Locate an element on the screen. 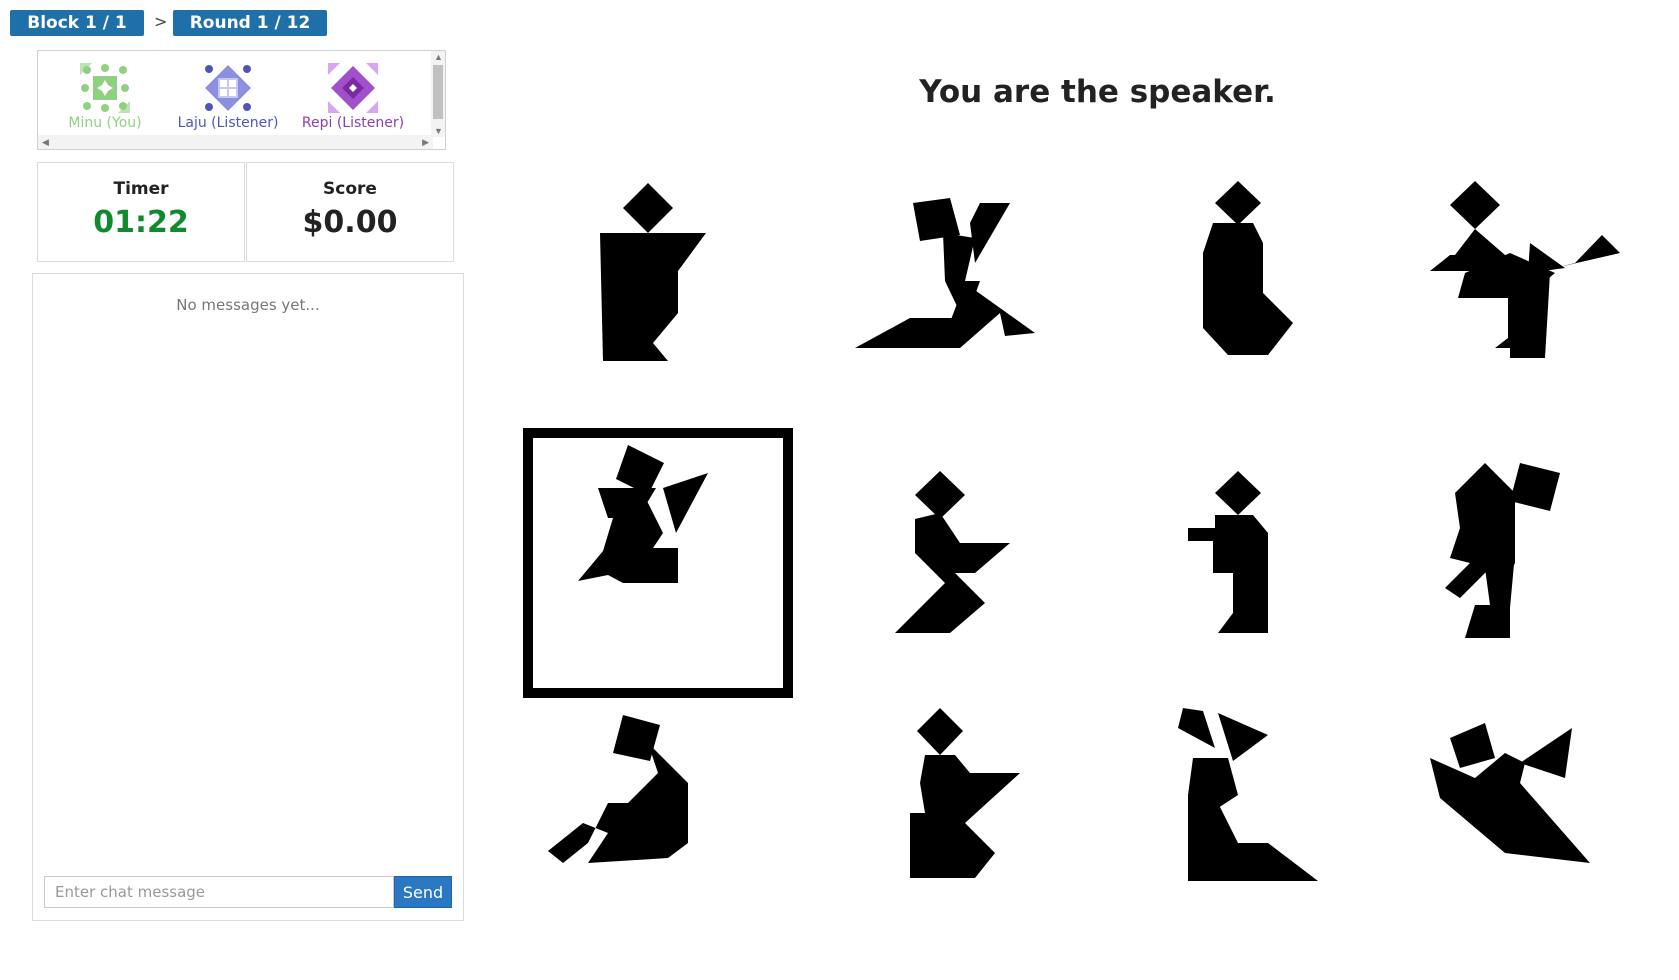 Image resolution: width=1679 pixels, height=980 pixels. scroll-down-icon: ▼ is located at coordinates (438, 131).